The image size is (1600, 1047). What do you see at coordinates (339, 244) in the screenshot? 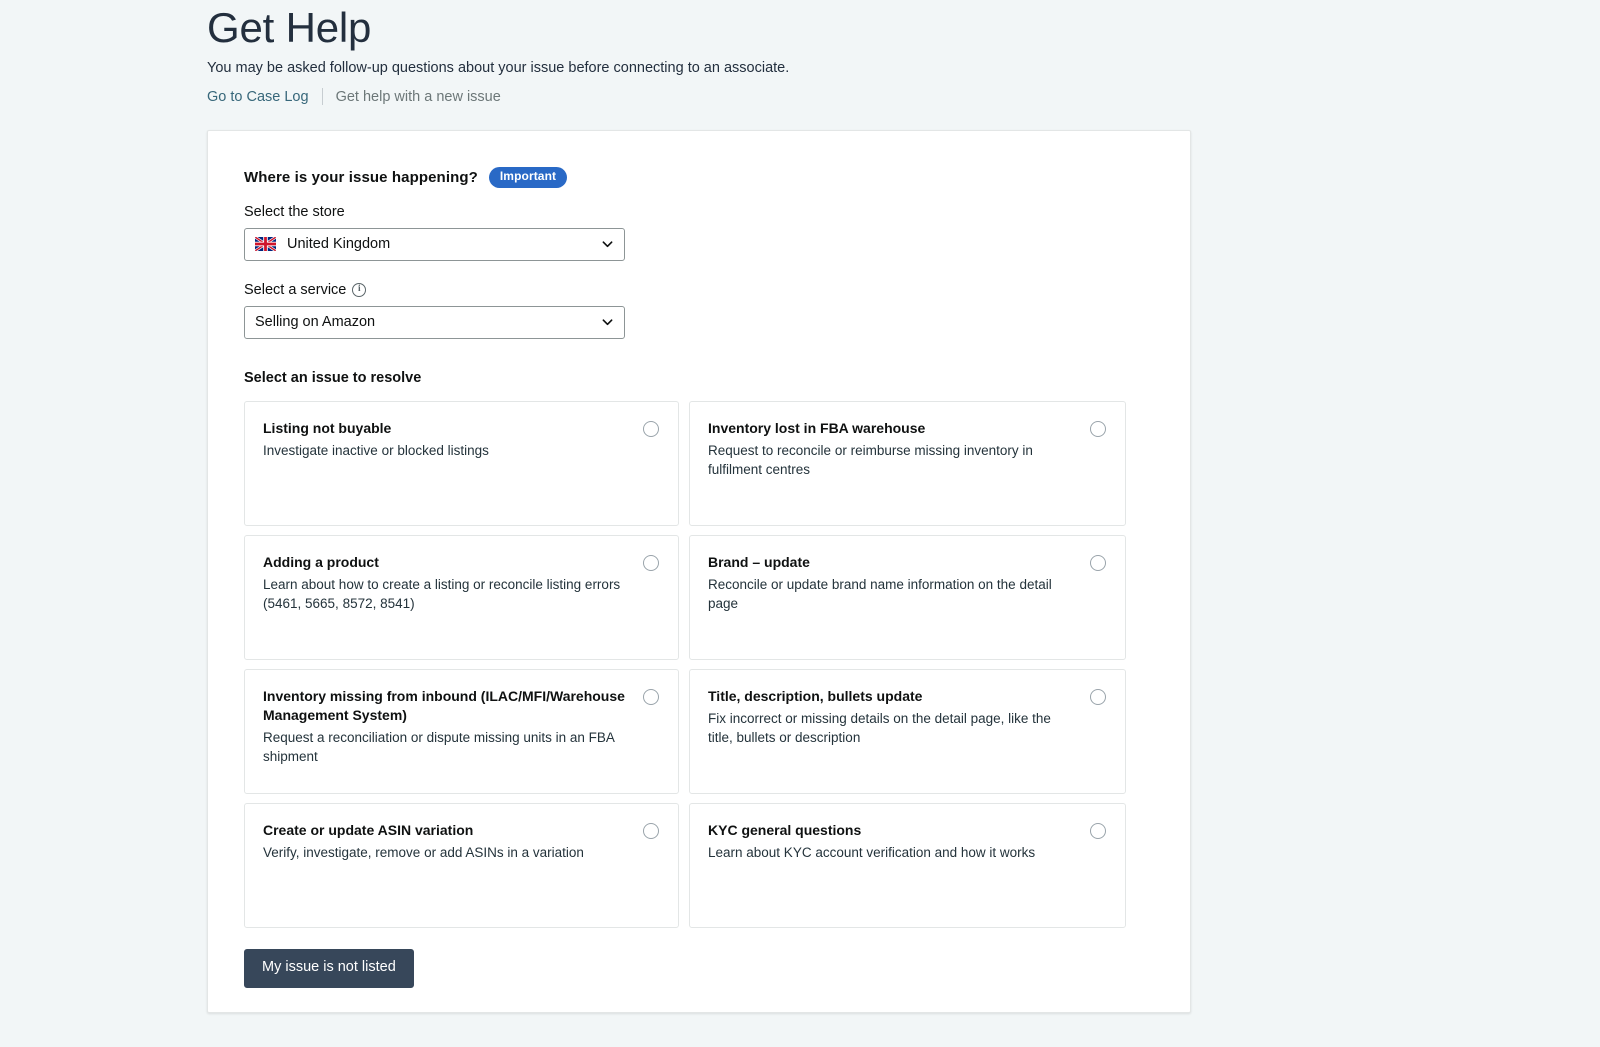
I see `store-select-value: United Kingdom` at bounding box center [339, 244].